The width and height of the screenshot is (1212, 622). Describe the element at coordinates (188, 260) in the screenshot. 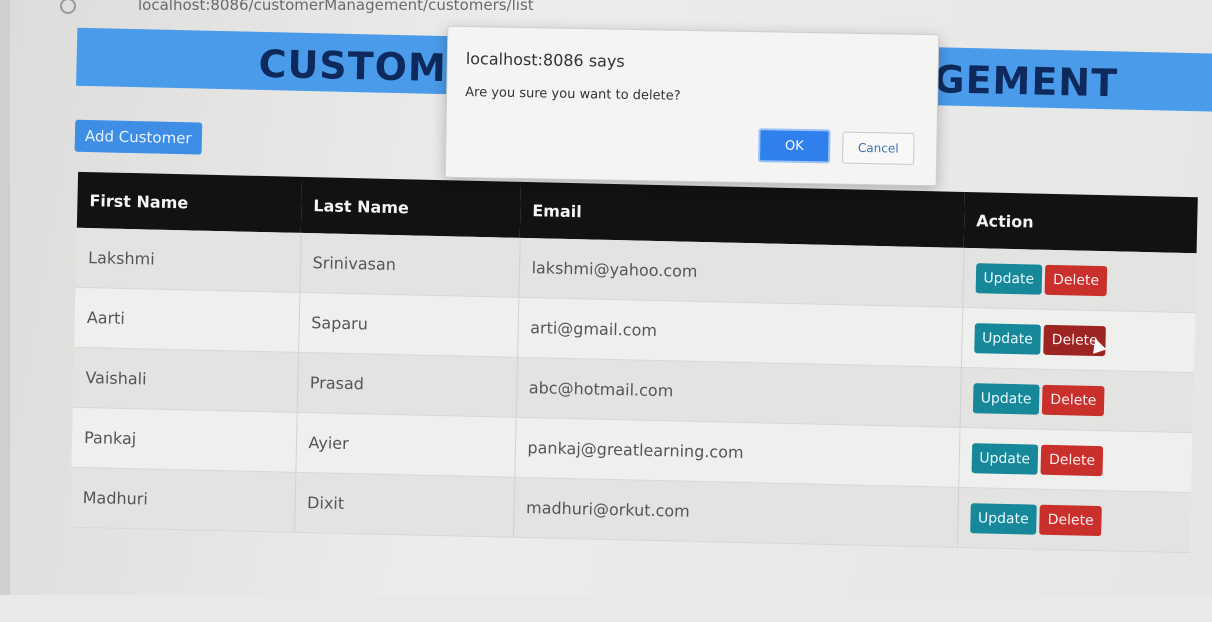

I see `cell-first-name: Lakshmi` at that location.